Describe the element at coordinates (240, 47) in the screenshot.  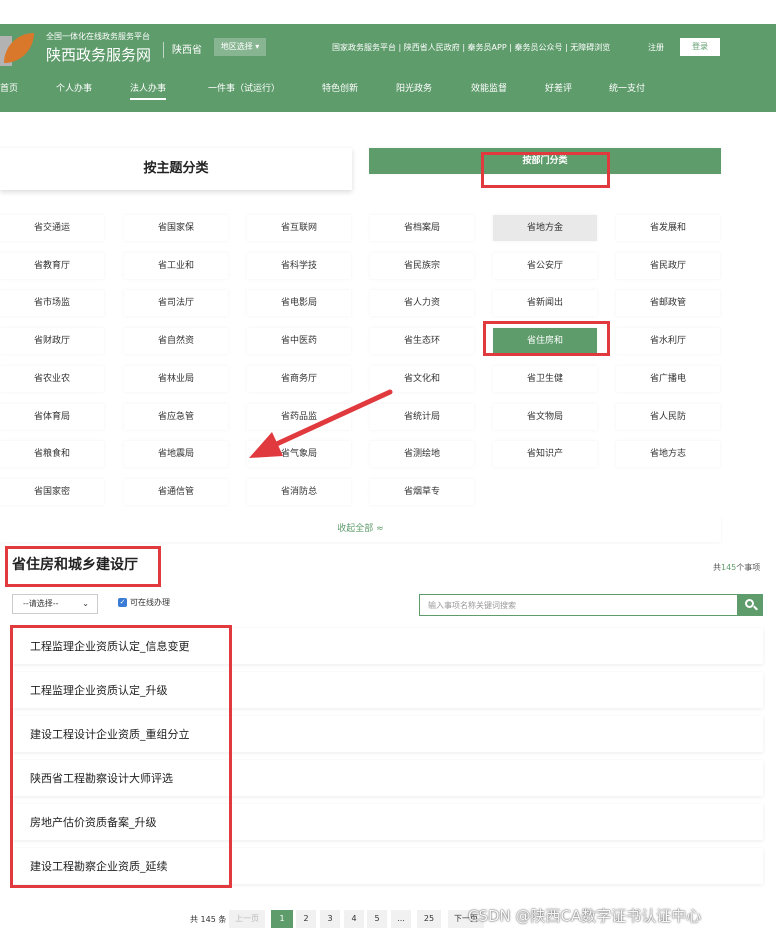
I see `region-select-button: 地区选择 ▾` at that location.